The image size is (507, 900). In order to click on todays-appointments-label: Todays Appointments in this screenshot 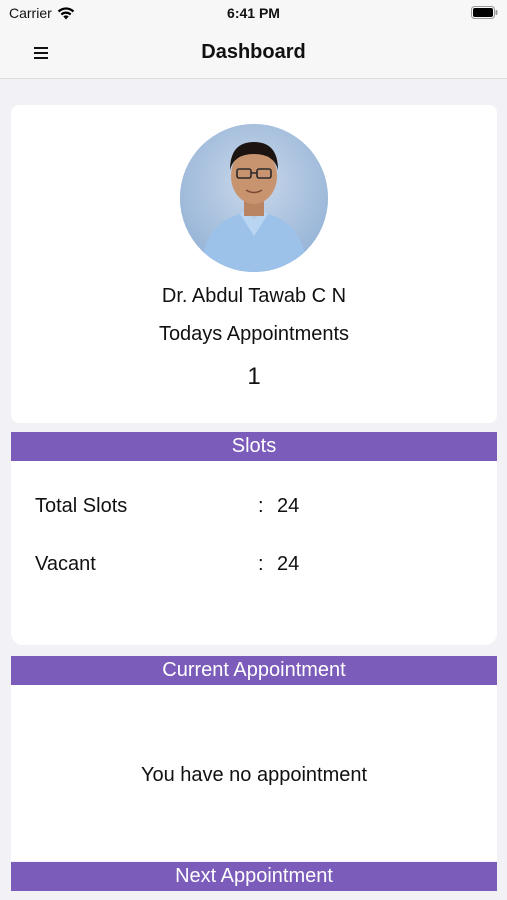, I will do `click(254, 334)`.